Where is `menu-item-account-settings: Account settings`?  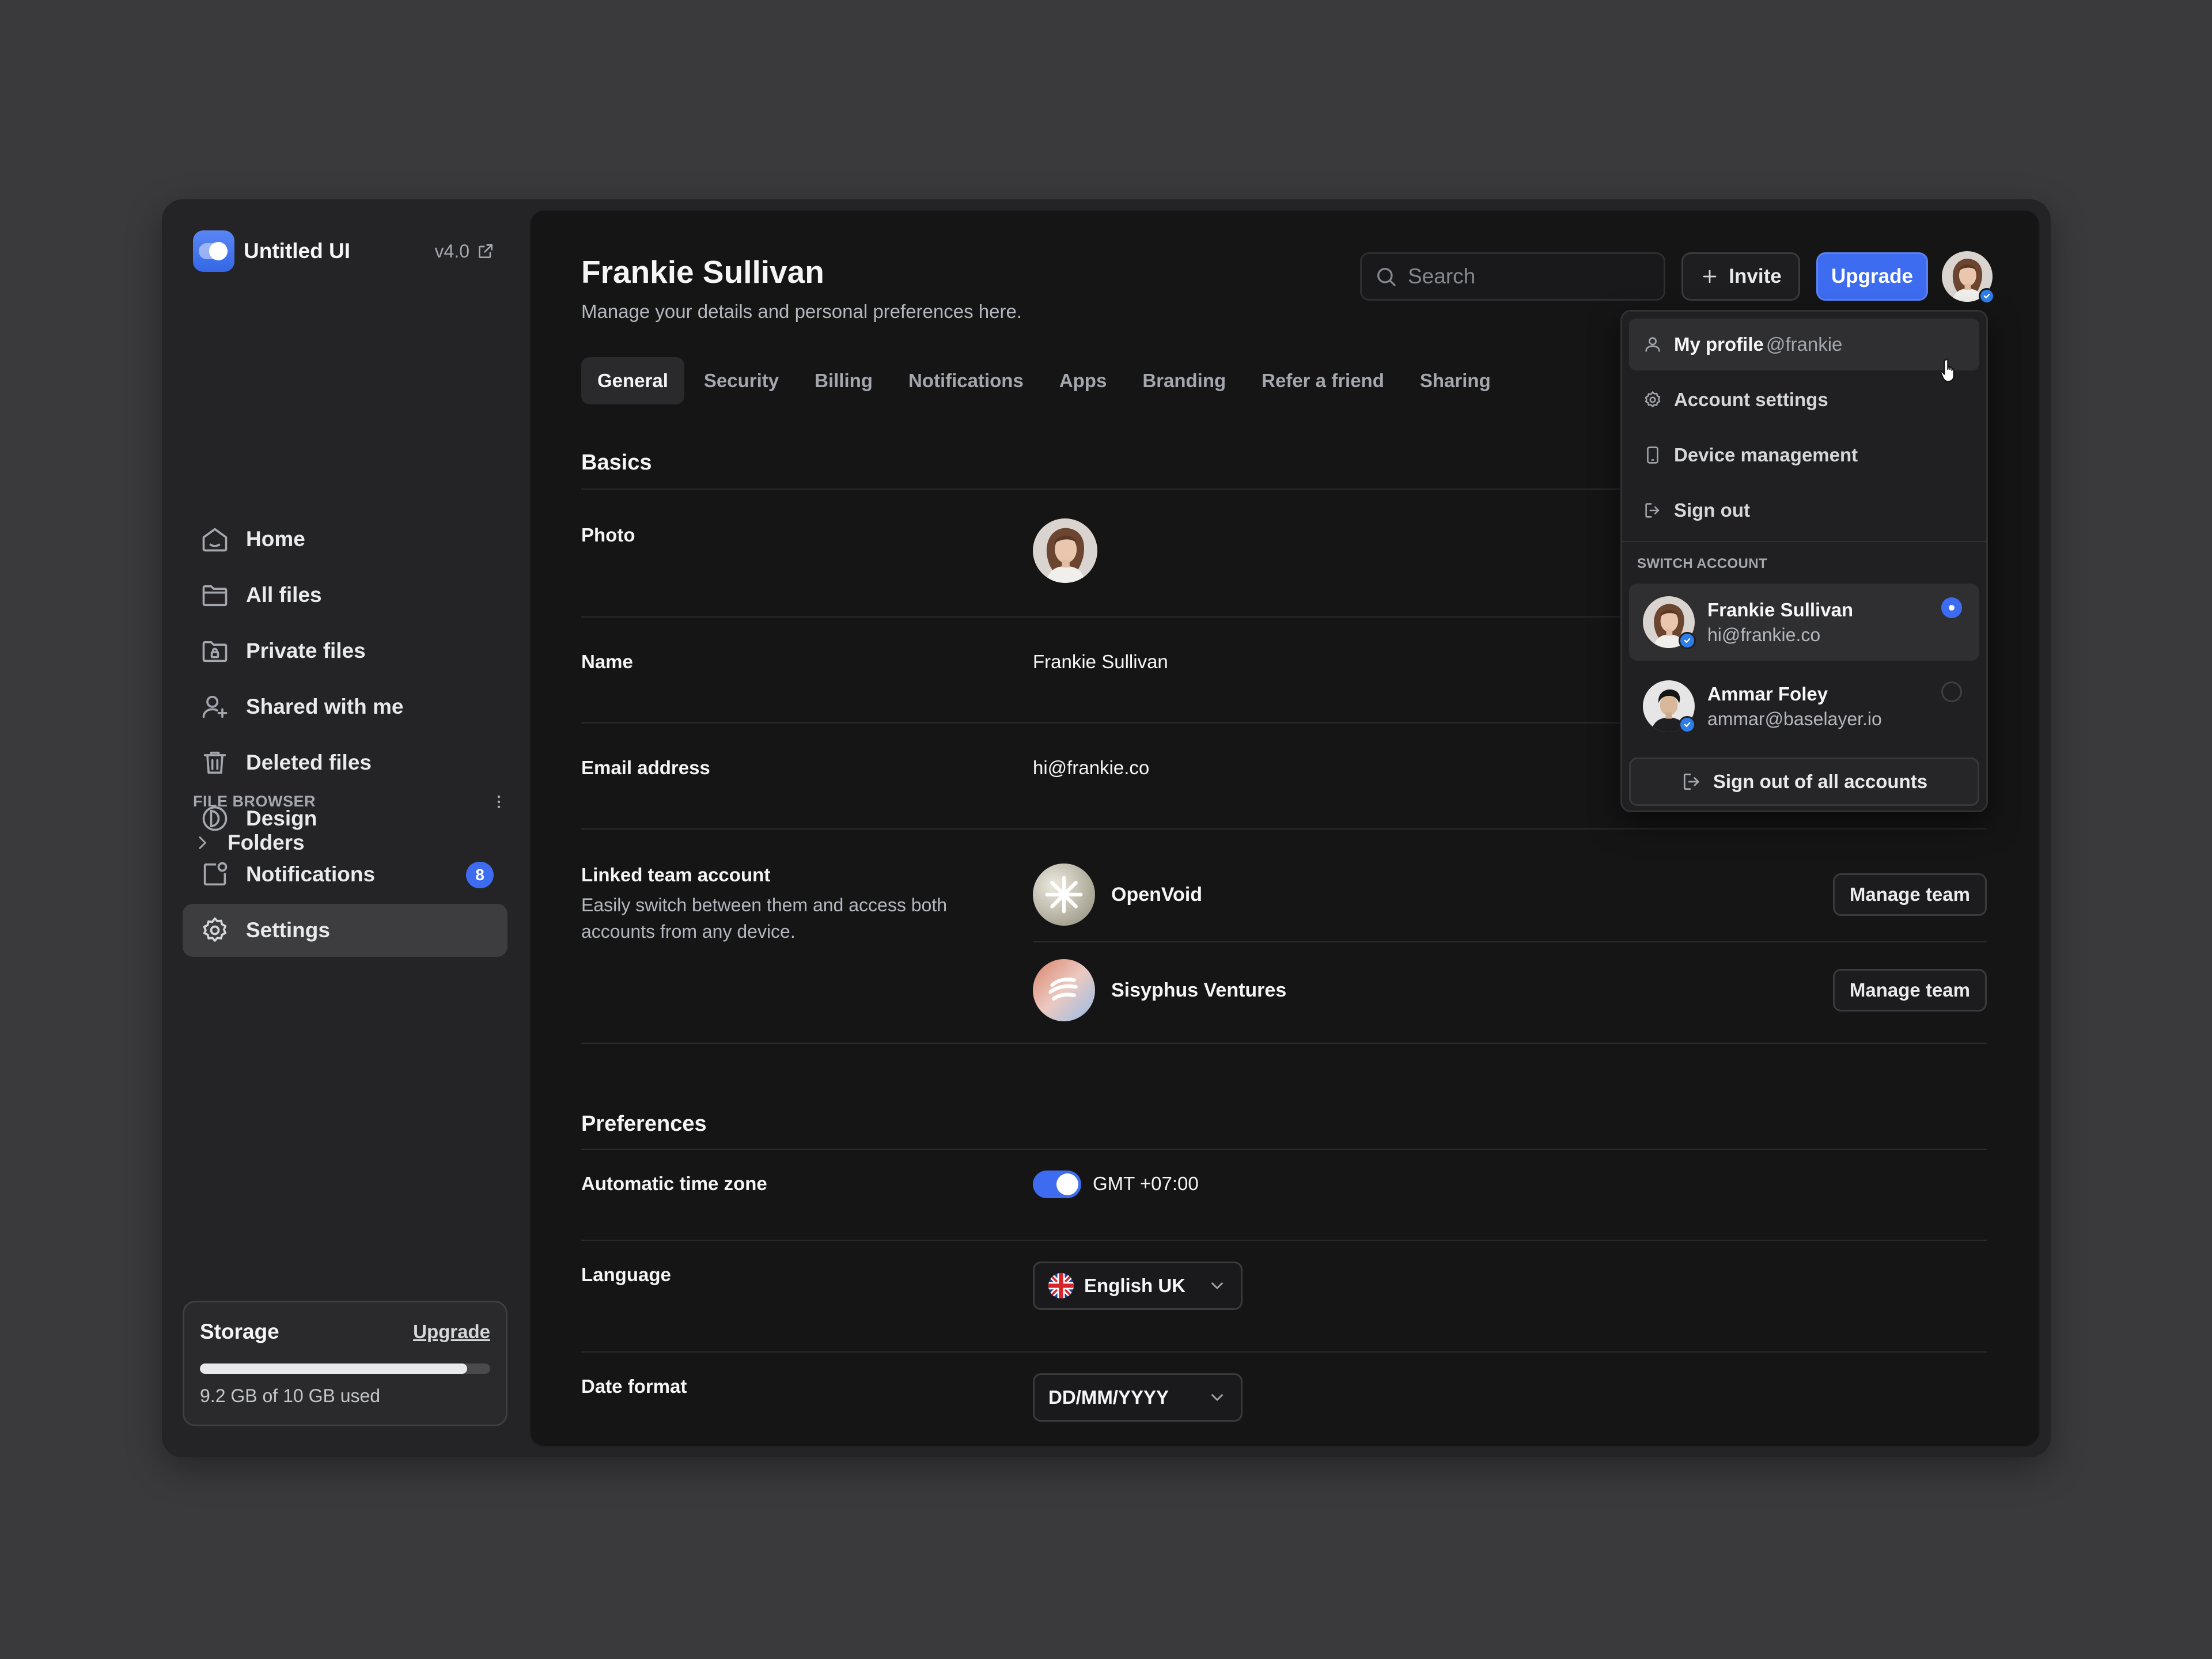
menu-item-account-settings: Account settings is located at coordinates (1804, 400).